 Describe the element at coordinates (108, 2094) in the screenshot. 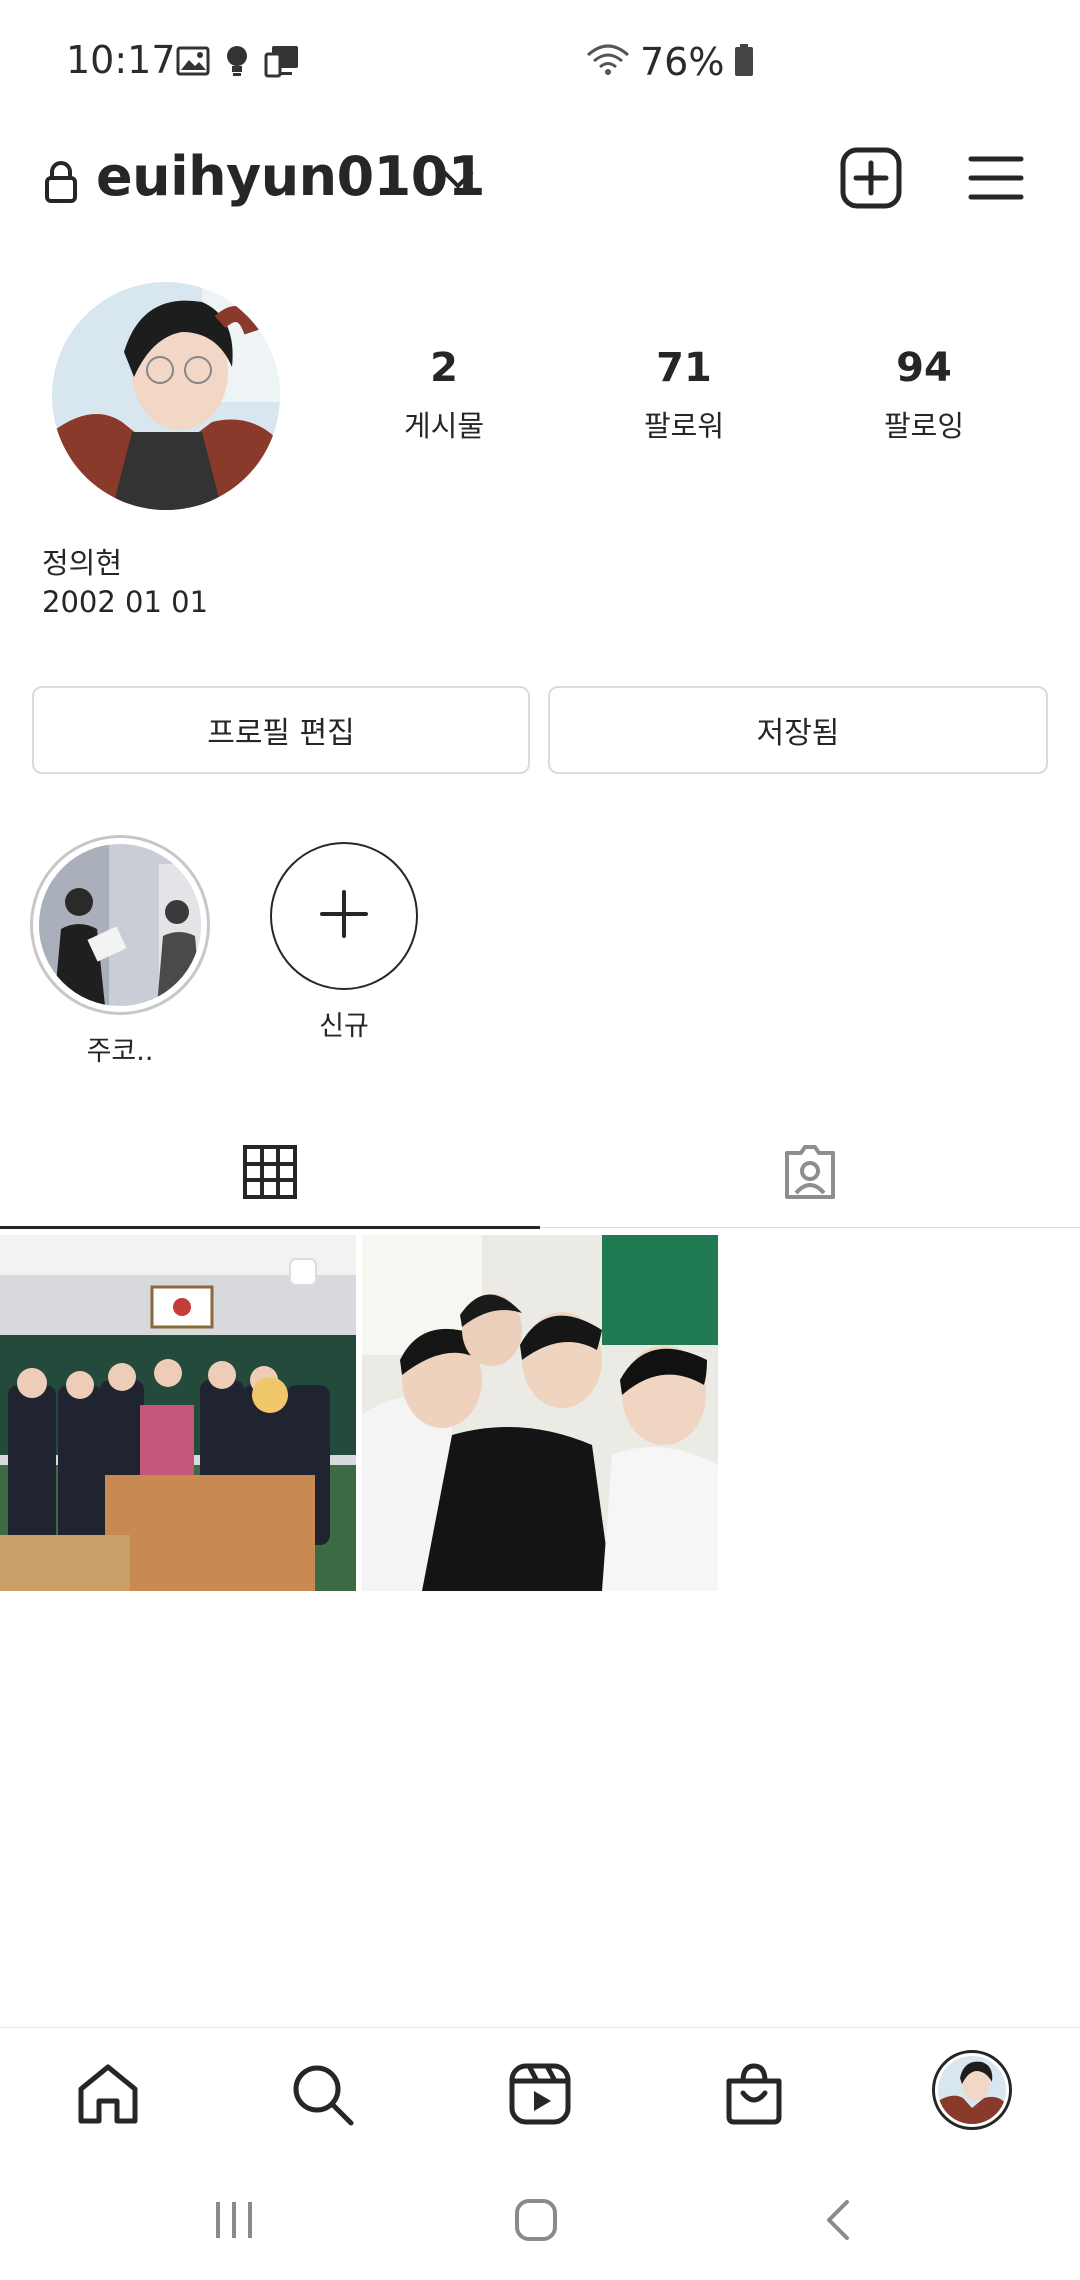

I see `home-icon` at that location.